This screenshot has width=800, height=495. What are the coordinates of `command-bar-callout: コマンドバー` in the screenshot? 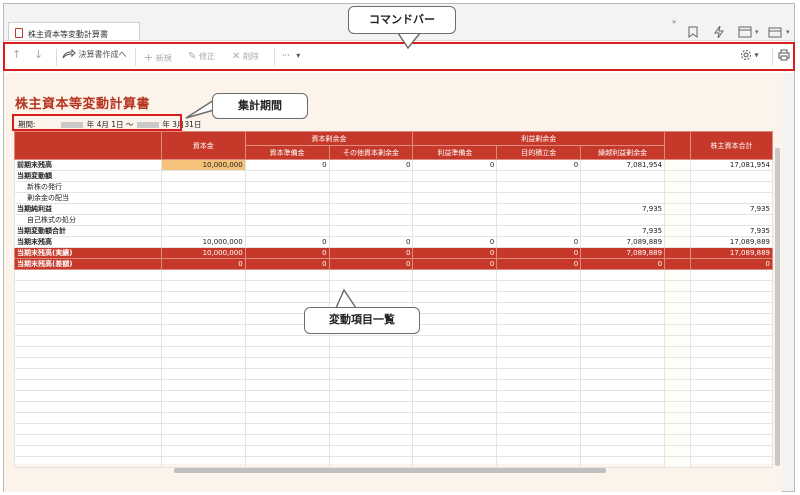 It's located at (402, 20).